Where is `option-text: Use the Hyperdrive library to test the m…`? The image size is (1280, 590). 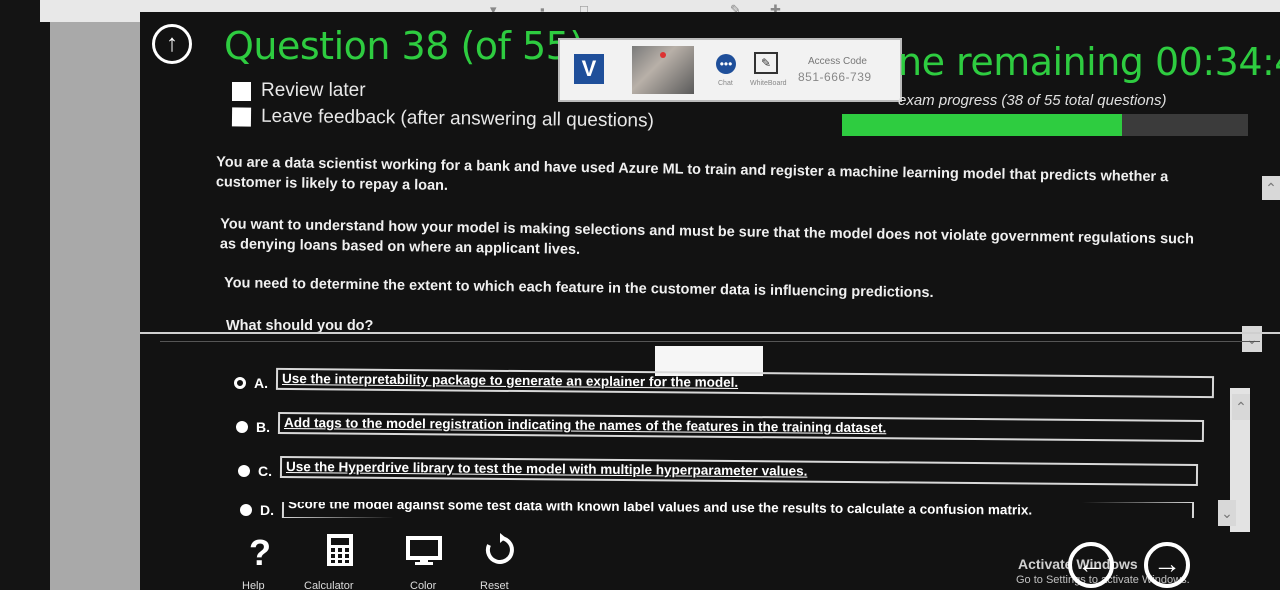 option-text: Use the Hyperdrive library to test the m… is located at coordinates (739, 471).